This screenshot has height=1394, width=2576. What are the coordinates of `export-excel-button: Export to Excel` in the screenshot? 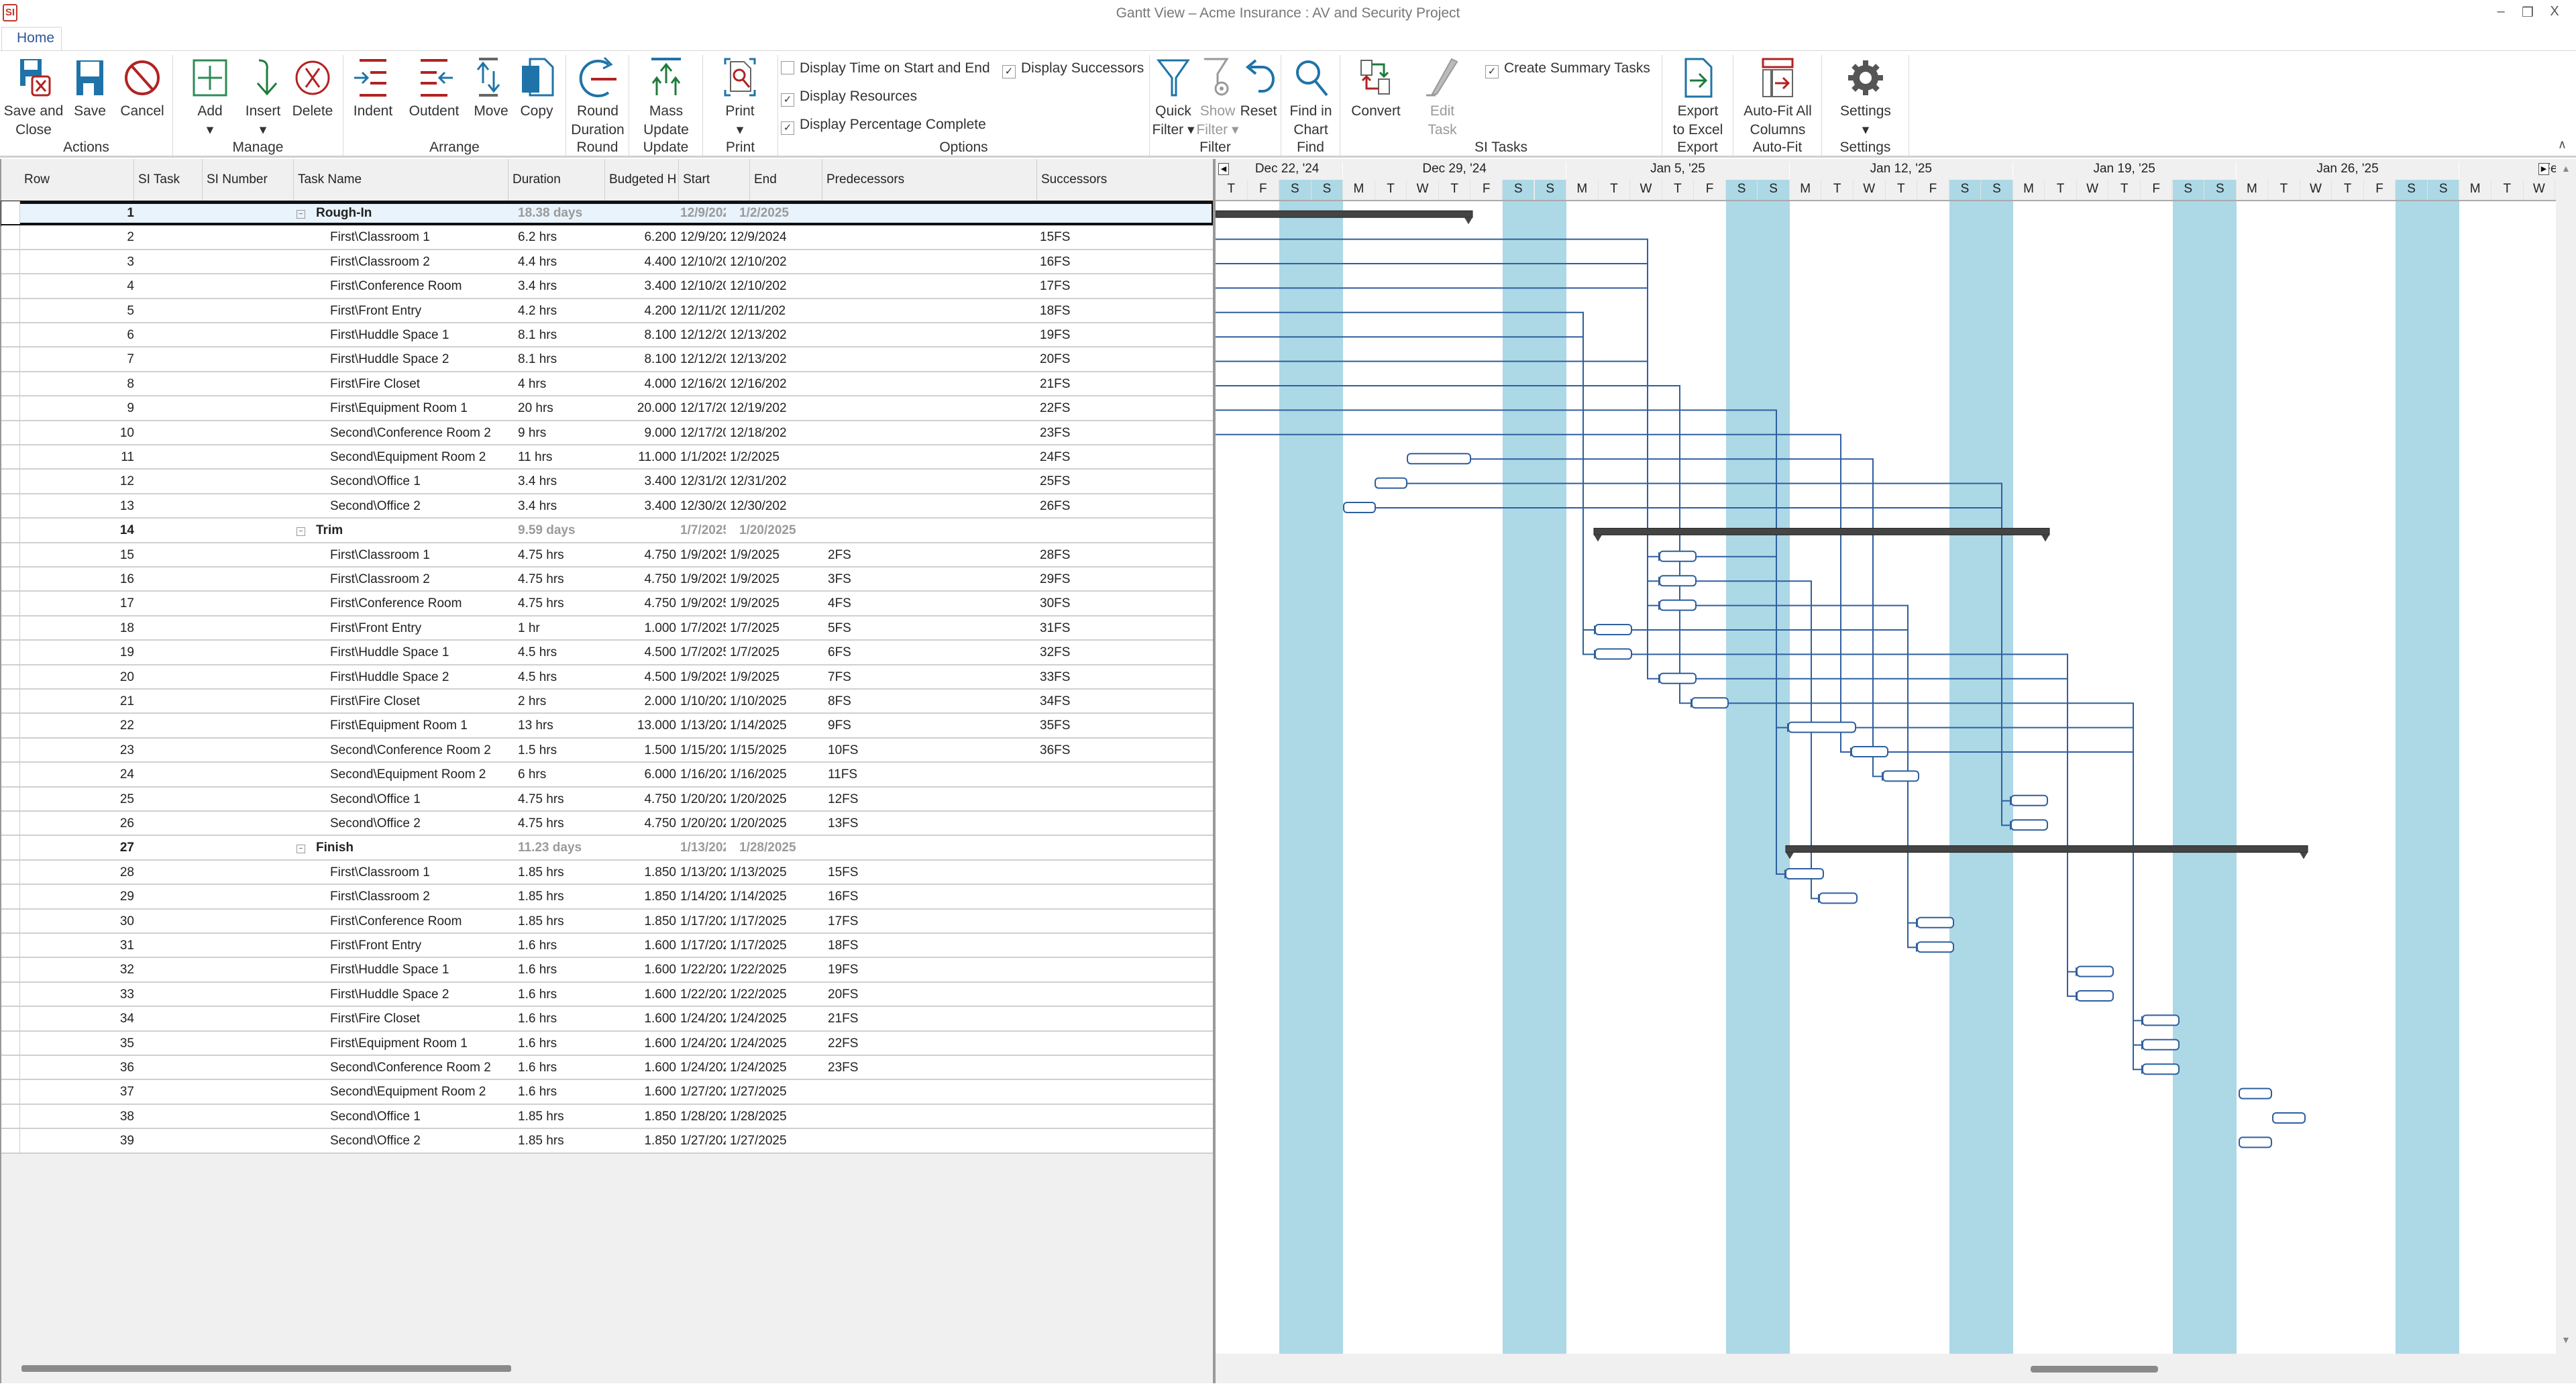 It's located at (1698, 97).